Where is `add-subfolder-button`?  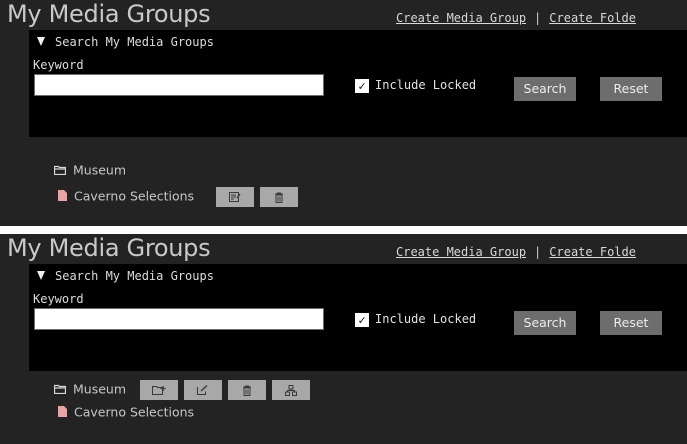 add-subfolder-button is located at coordinates (159, 389).